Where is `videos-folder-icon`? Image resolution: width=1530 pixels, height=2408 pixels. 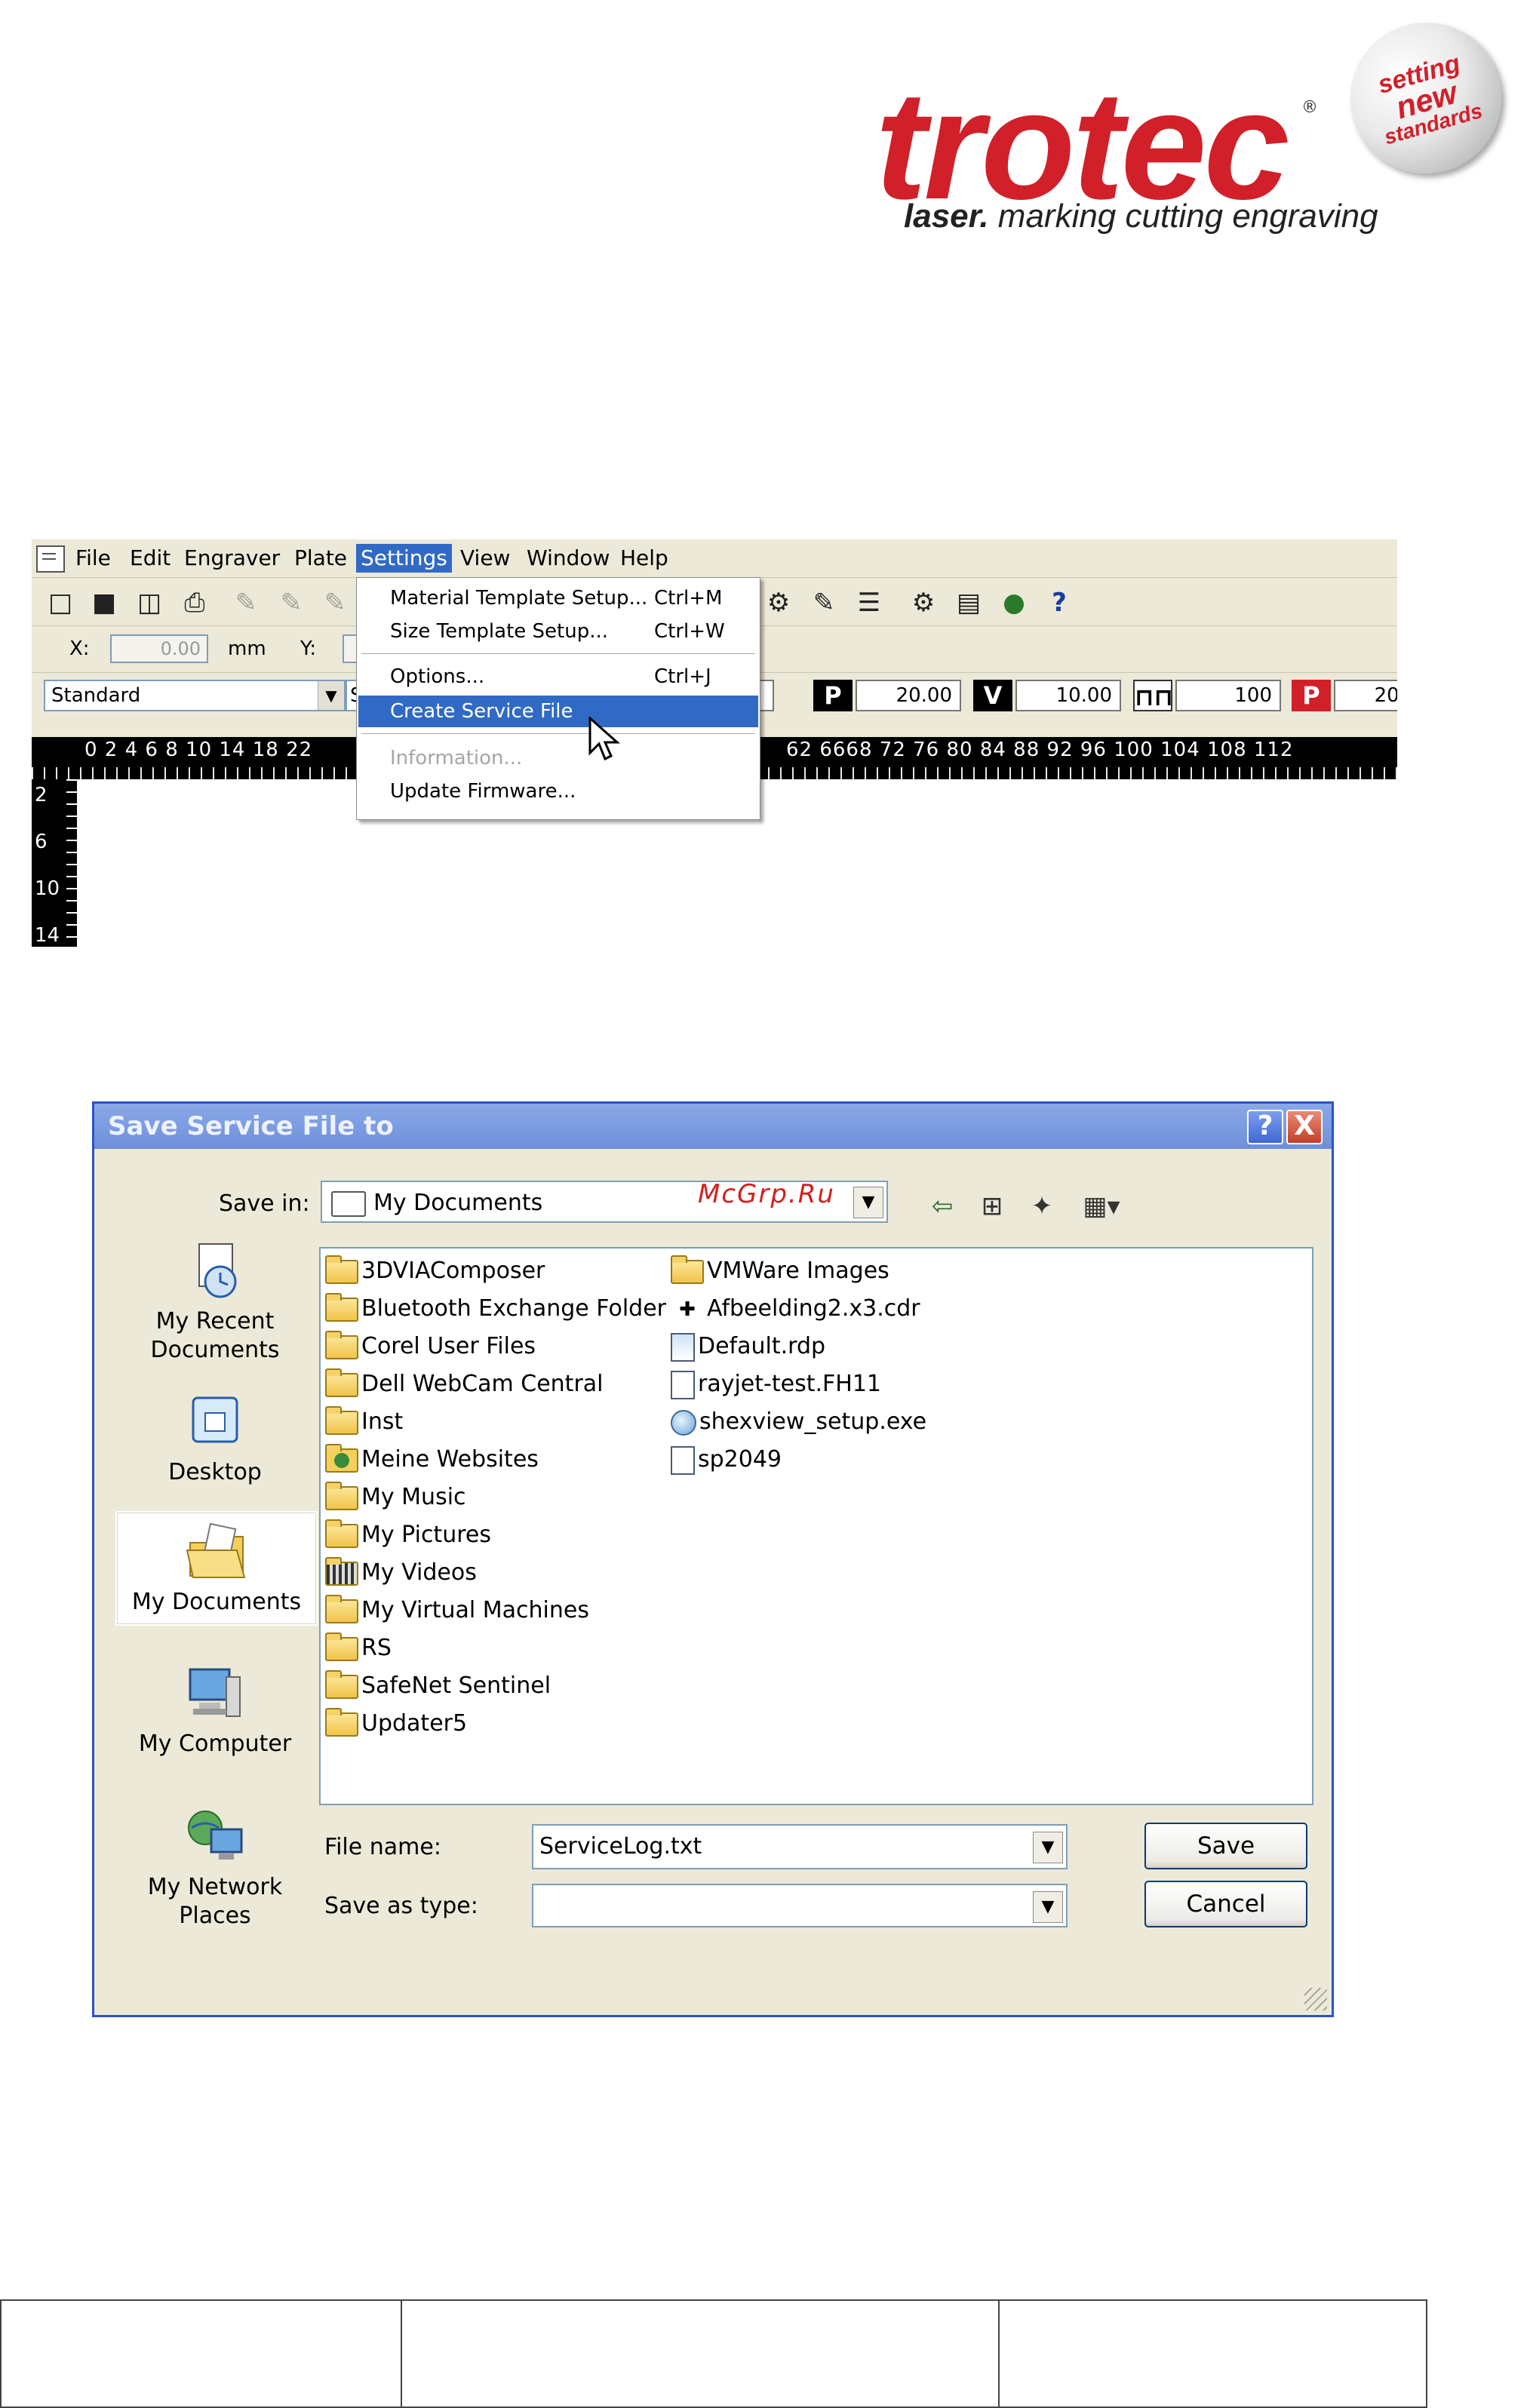 videos-folder-icon is located at coordinates (341, 1571).